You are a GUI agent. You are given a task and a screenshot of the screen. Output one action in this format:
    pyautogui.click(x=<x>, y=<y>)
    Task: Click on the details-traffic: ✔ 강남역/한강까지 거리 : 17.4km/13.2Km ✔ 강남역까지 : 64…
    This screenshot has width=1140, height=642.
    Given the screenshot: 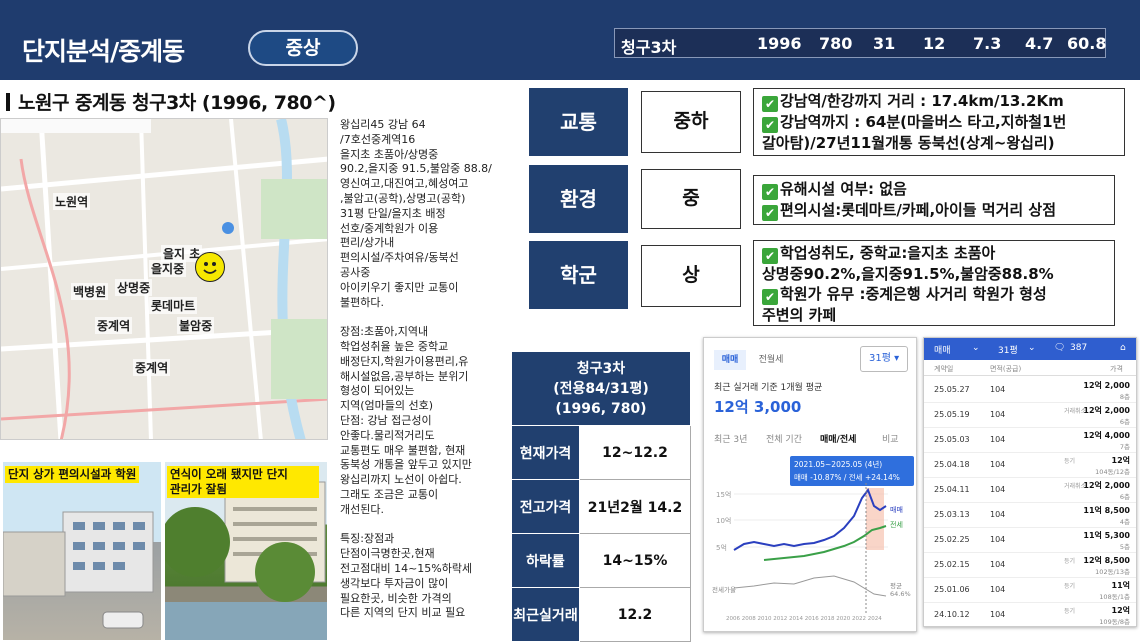 What is the action you would take?
    pyautogui.click(x=939, y=122)
    